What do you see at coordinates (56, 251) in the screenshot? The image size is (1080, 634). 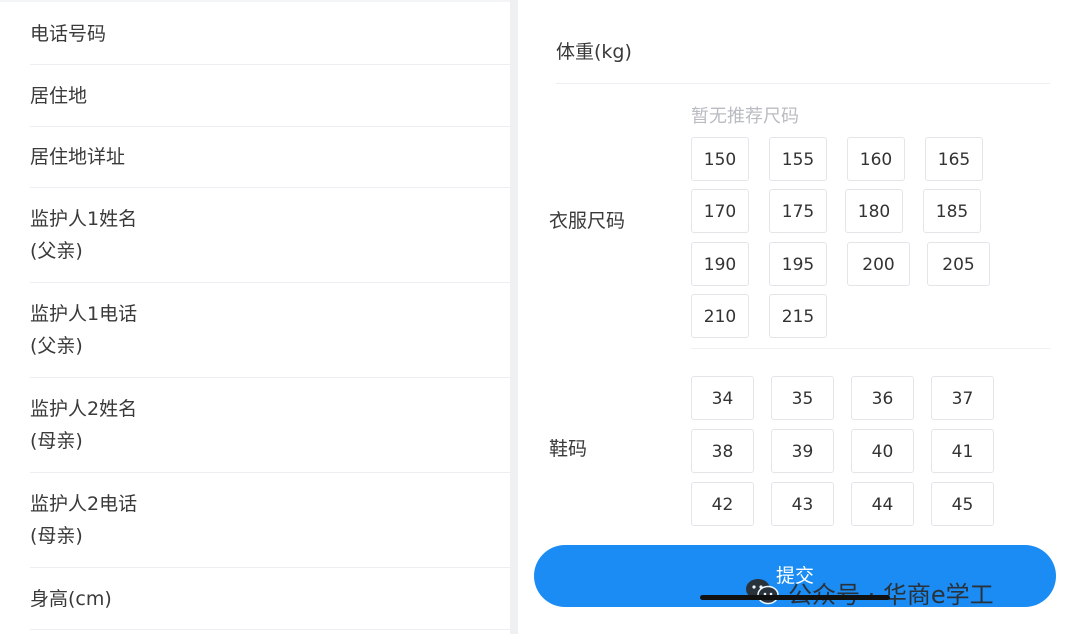 I see `guardian1-name-relation: (父亲)` at bounding box center [56, 251].